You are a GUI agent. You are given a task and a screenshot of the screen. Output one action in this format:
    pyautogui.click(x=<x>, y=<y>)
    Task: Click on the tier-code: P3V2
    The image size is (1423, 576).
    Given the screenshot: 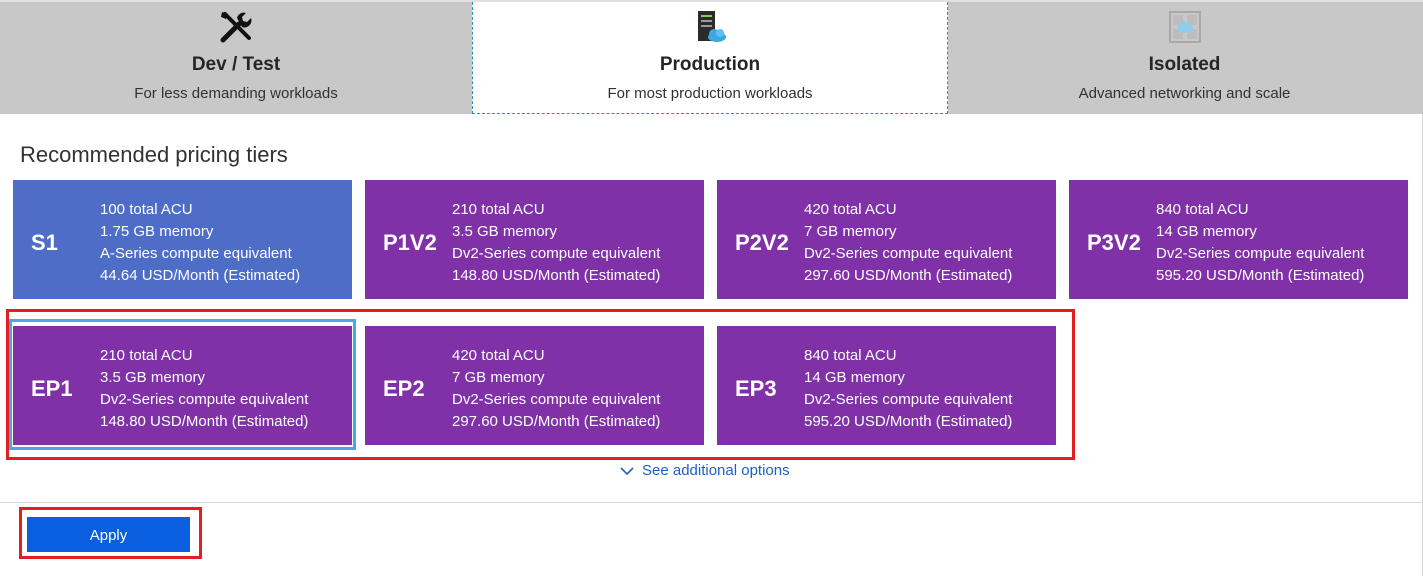 What is the action you would take?
    pyautogui.click(x=1114, y=242)
    